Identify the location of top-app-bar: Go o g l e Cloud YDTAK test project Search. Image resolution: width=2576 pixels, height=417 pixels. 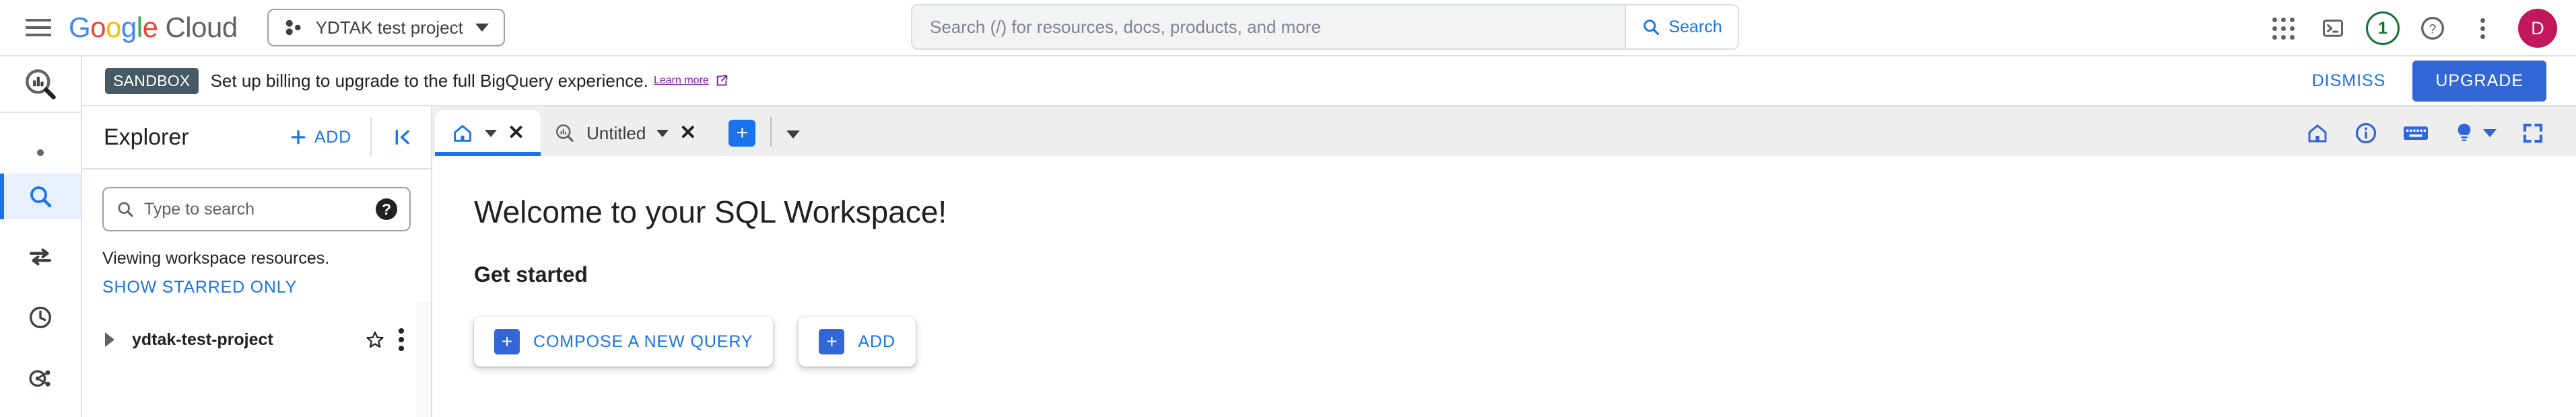
(1288, 28).